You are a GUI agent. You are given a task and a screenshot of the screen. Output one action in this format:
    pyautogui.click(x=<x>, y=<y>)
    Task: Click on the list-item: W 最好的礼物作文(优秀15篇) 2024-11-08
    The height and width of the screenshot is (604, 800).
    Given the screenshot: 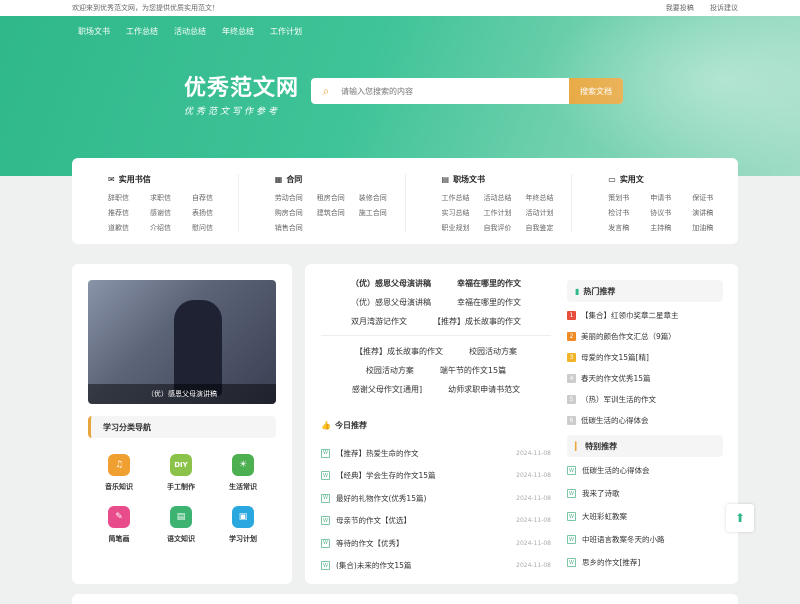 What is the action you would take?
    pyautogui.click(x=436, y=498)
    